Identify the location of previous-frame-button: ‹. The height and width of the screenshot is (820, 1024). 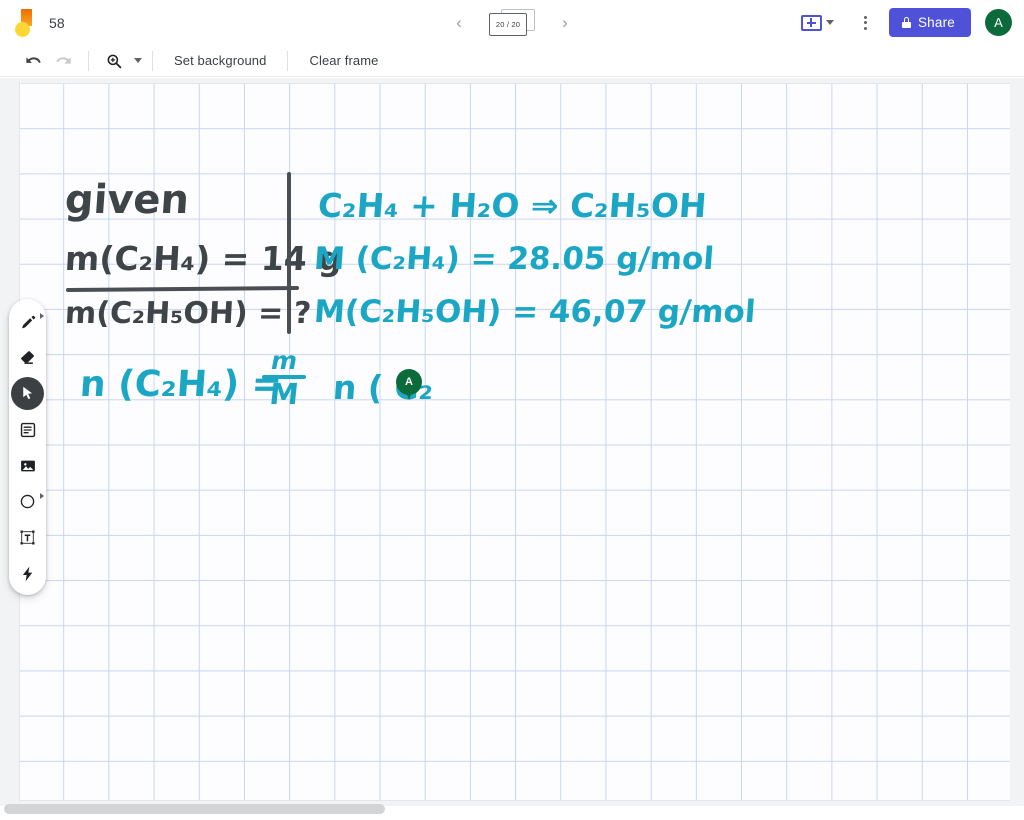
(459, 23).